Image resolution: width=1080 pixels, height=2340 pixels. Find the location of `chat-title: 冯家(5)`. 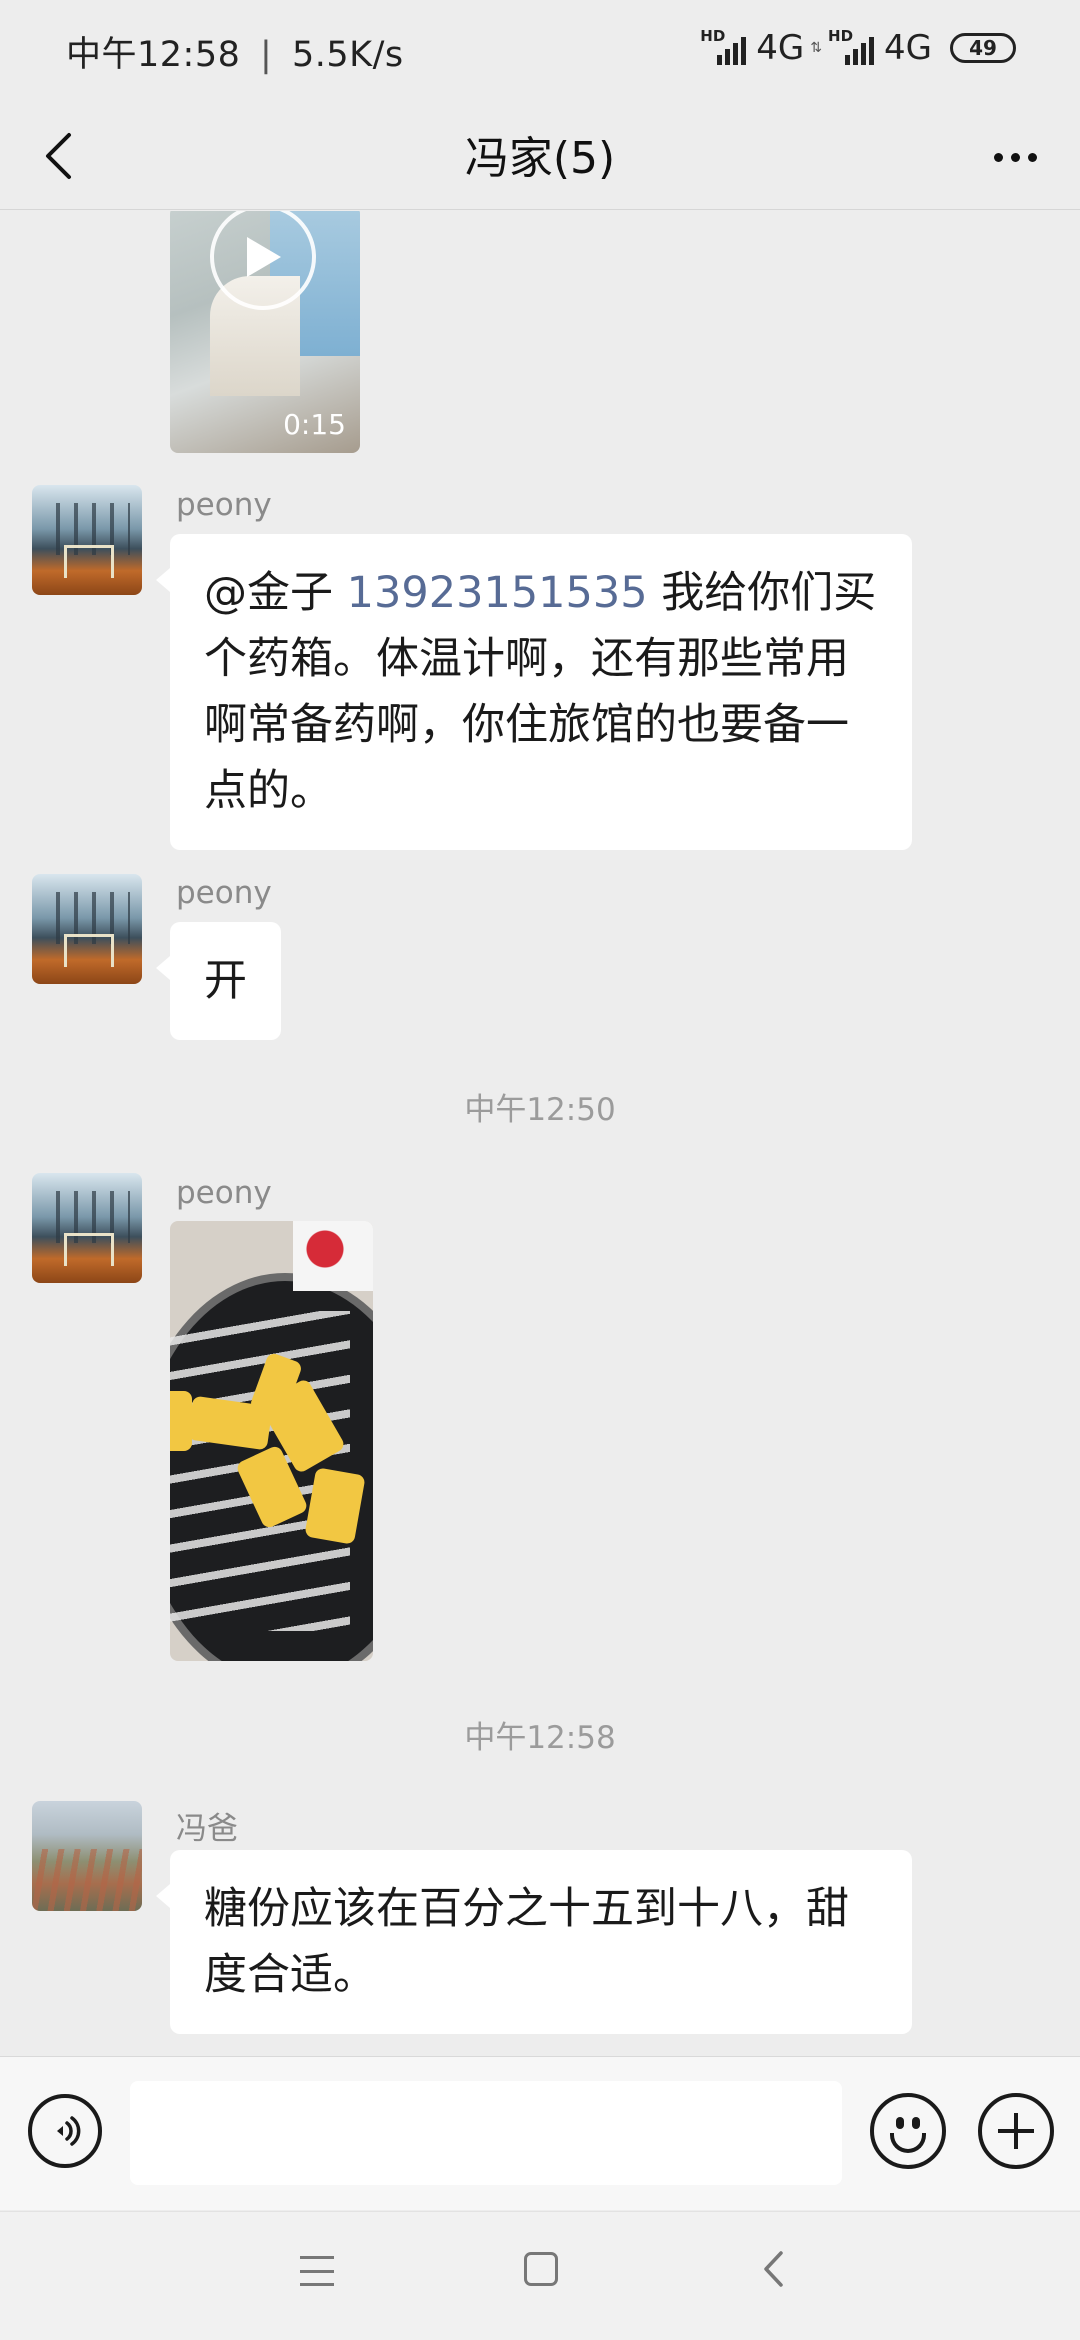

chat-title: 冯家(5) is located at coordinates (540, 158).